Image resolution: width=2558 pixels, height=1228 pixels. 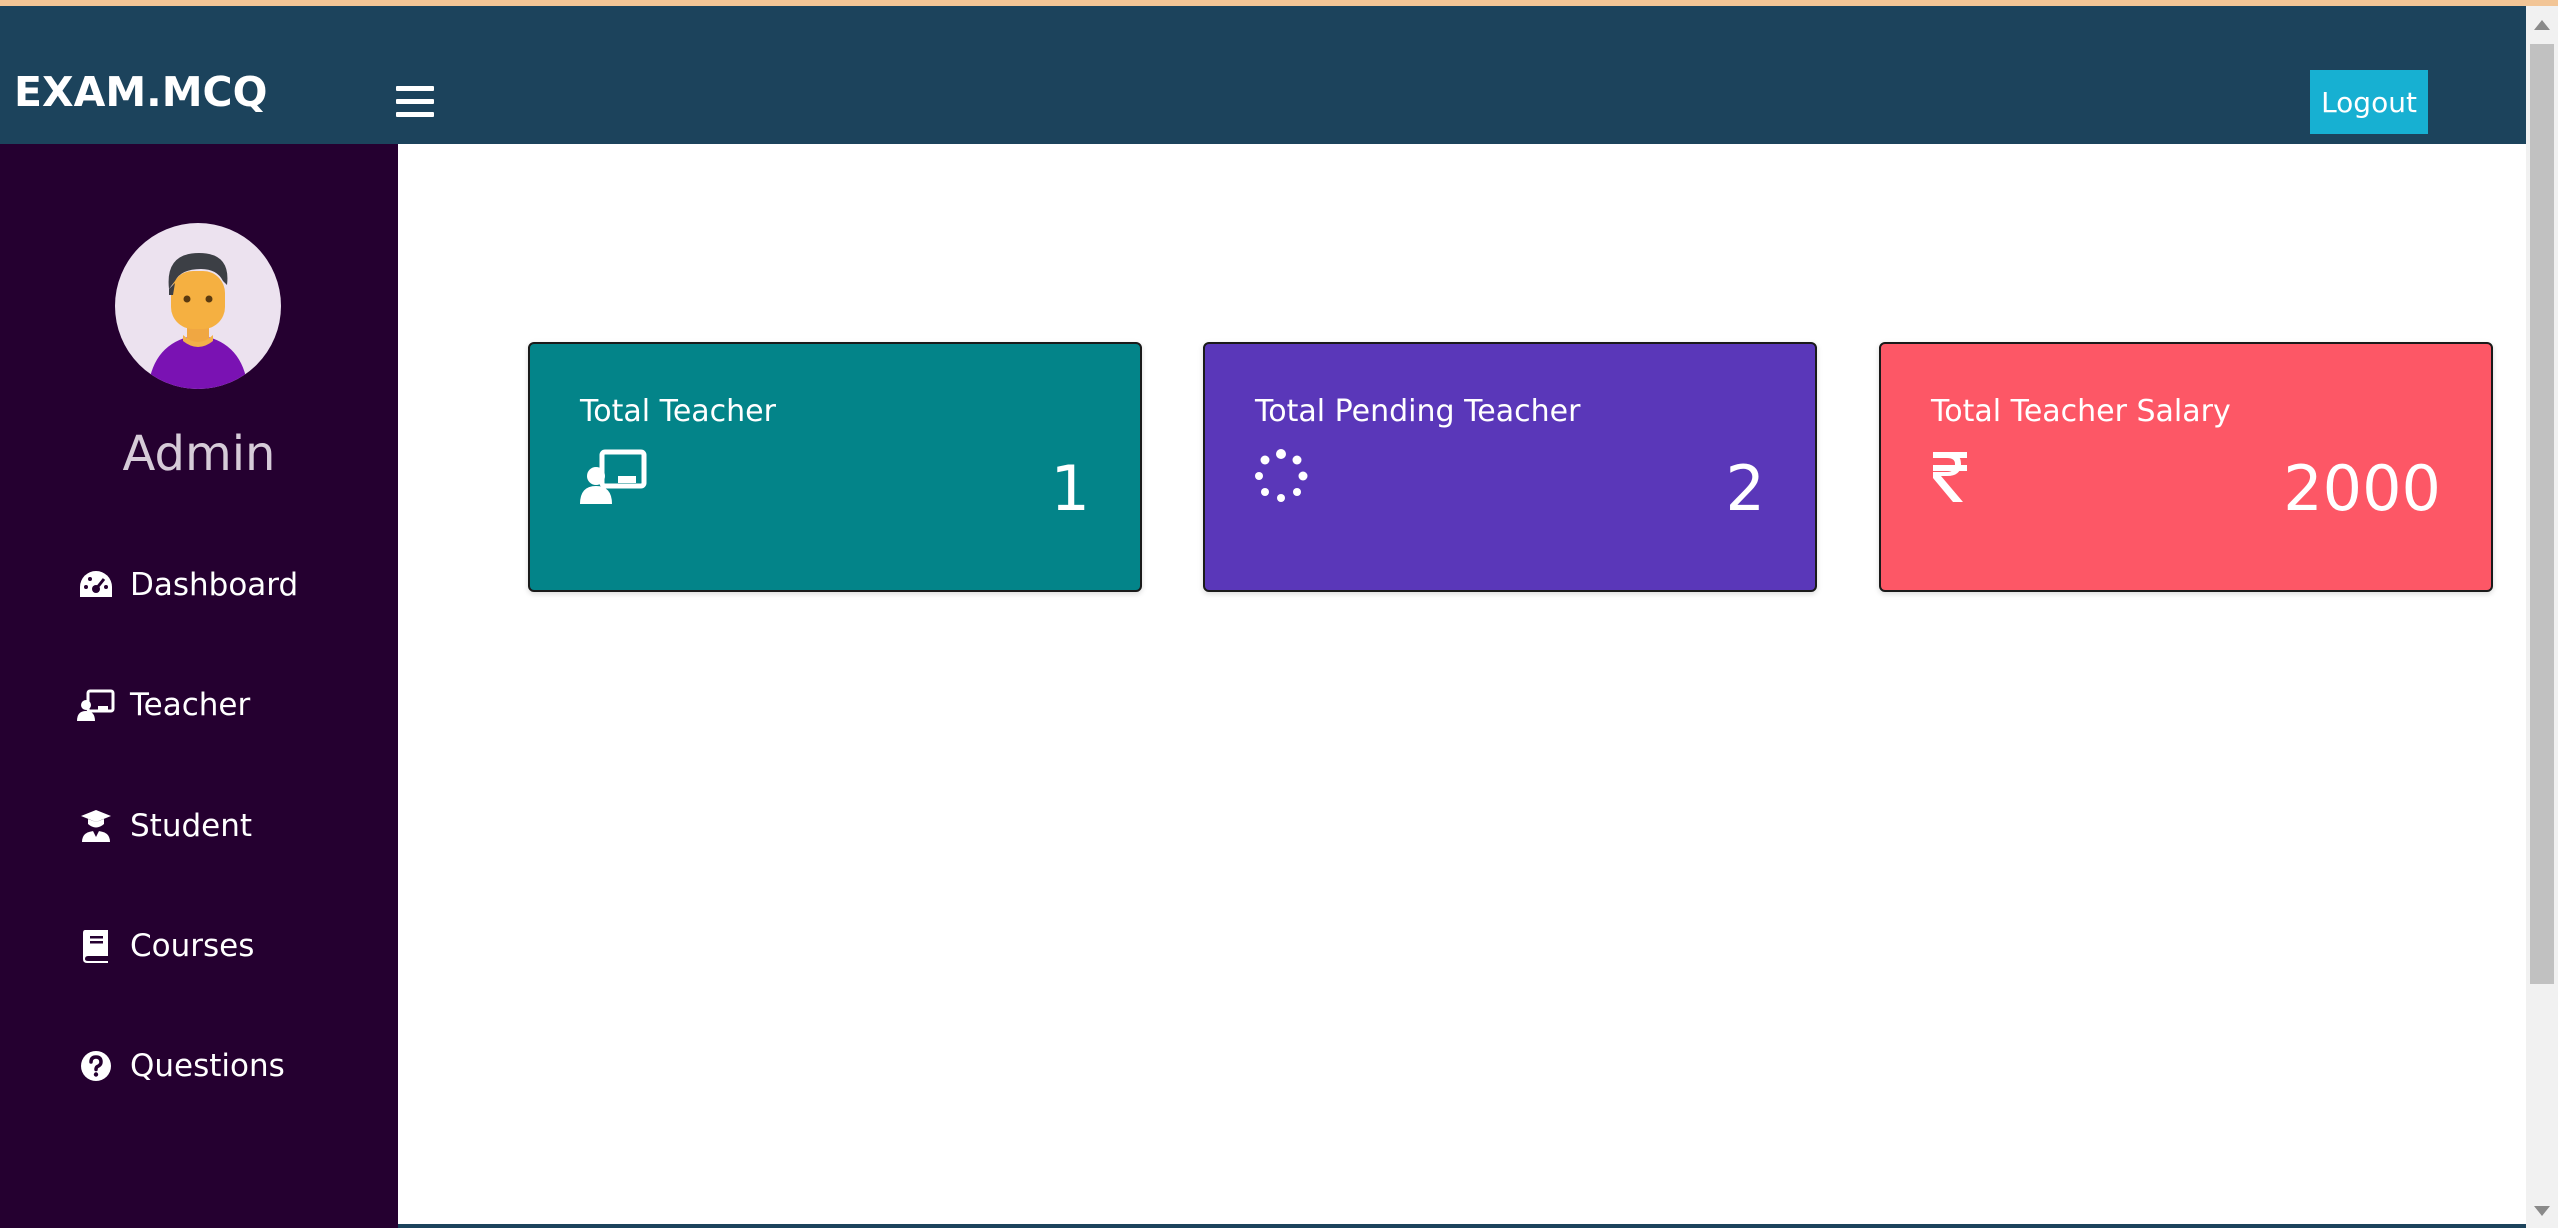 What do you see at coordinates (96, 946) in the screenshot?
I see `book-icon` at bounding box center [96, 946].